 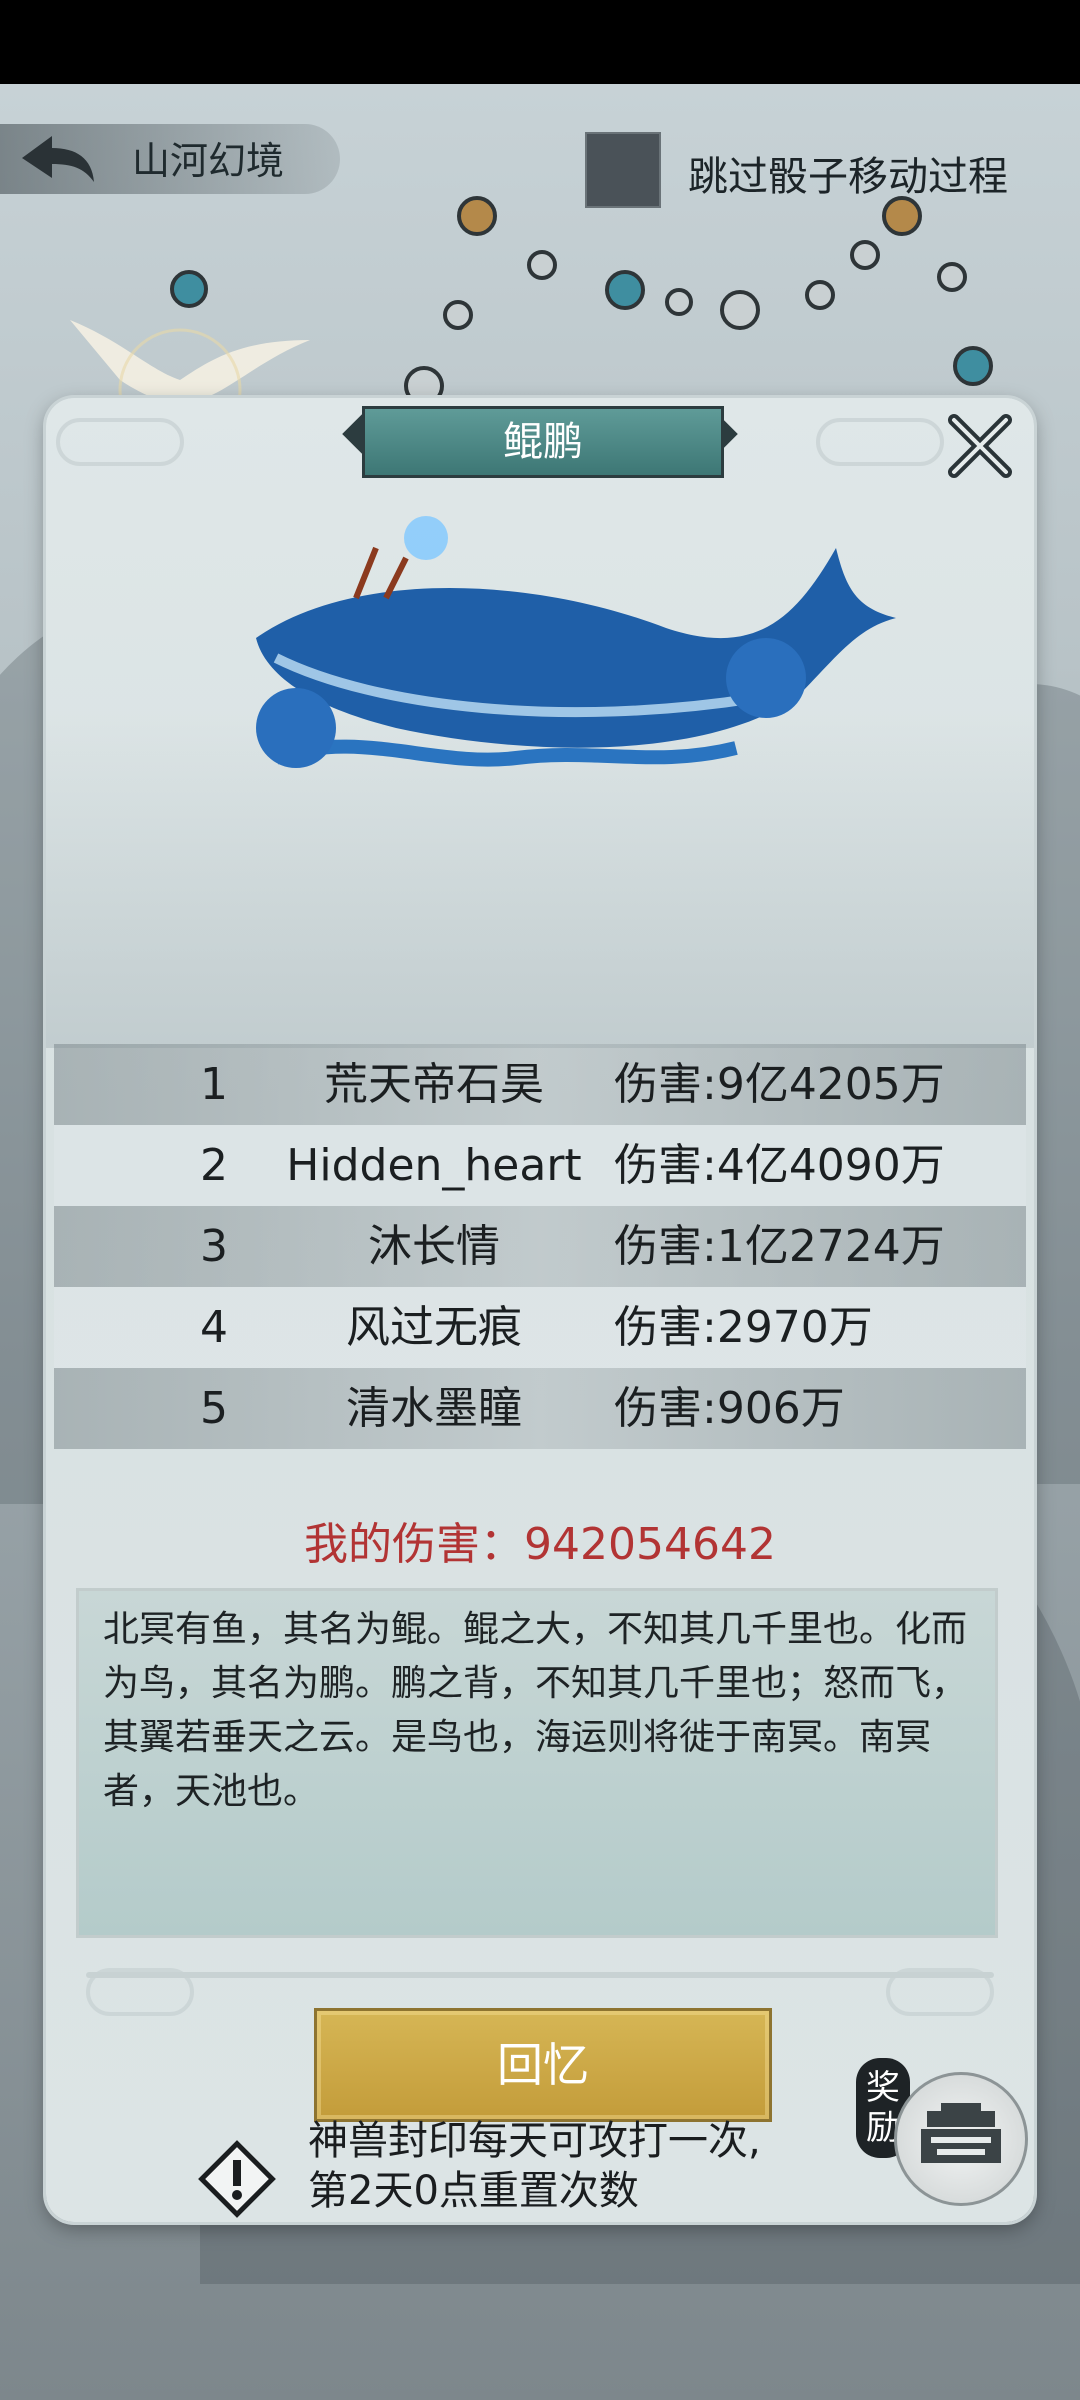 What do you see at coordinates (540, 146) in the screenshot?
I see `top-bar: 山河幻境 跳过骰子移动过程` at bounding box center [540, 146].